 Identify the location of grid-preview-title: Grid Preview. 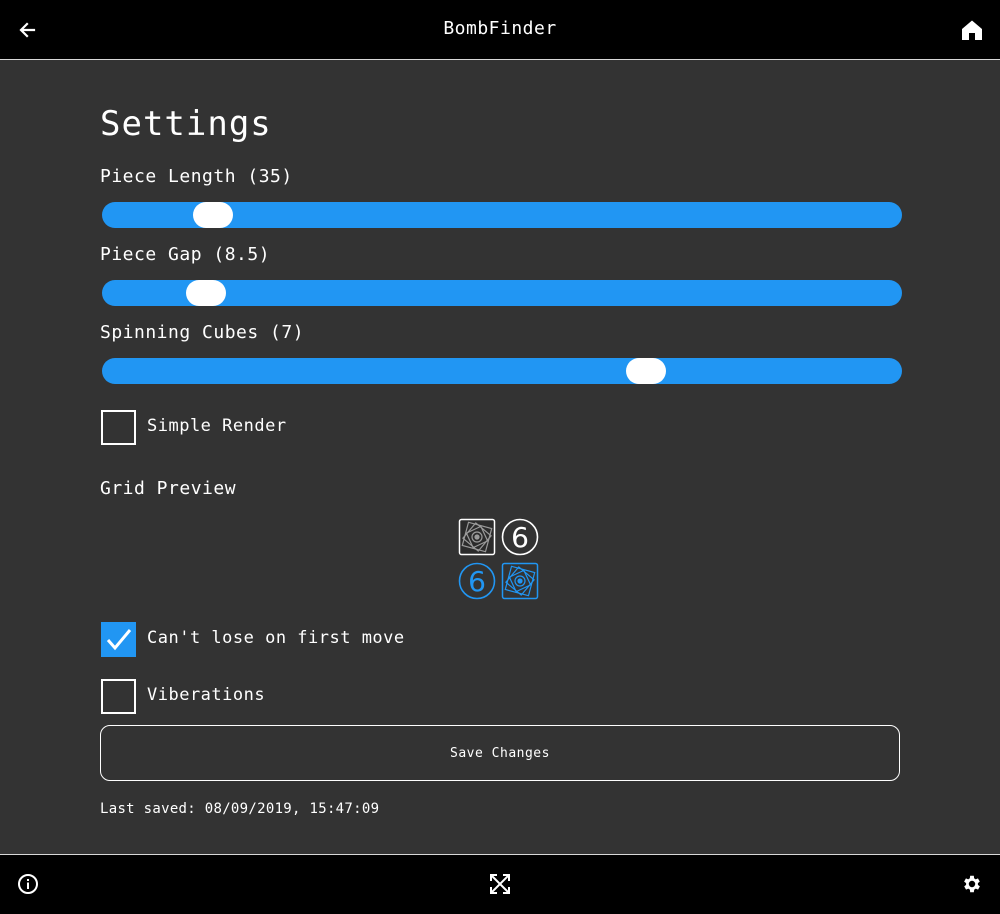
(168, 488).